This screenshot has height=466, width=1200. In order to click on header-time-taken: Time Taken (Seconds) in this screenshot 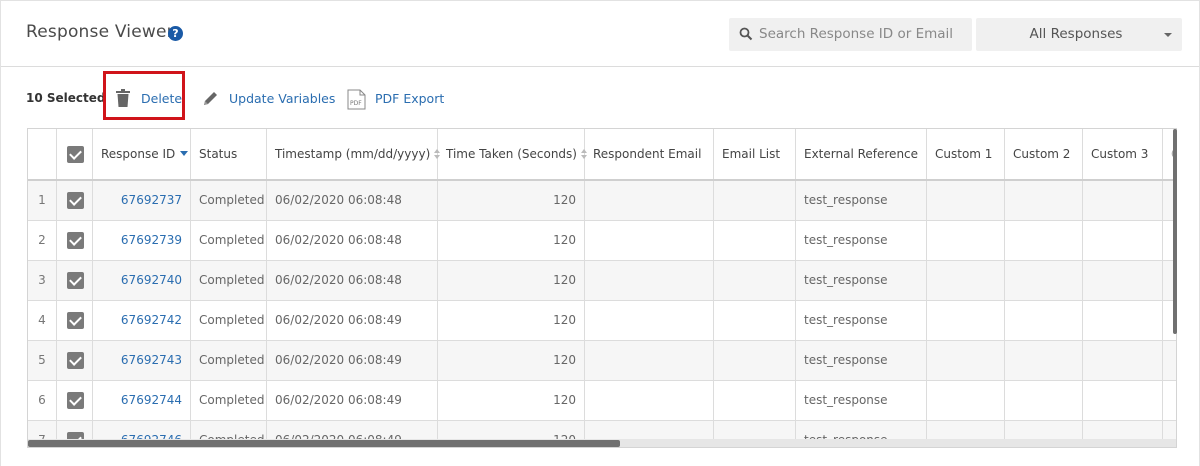, I will do `click(512, 154)`.